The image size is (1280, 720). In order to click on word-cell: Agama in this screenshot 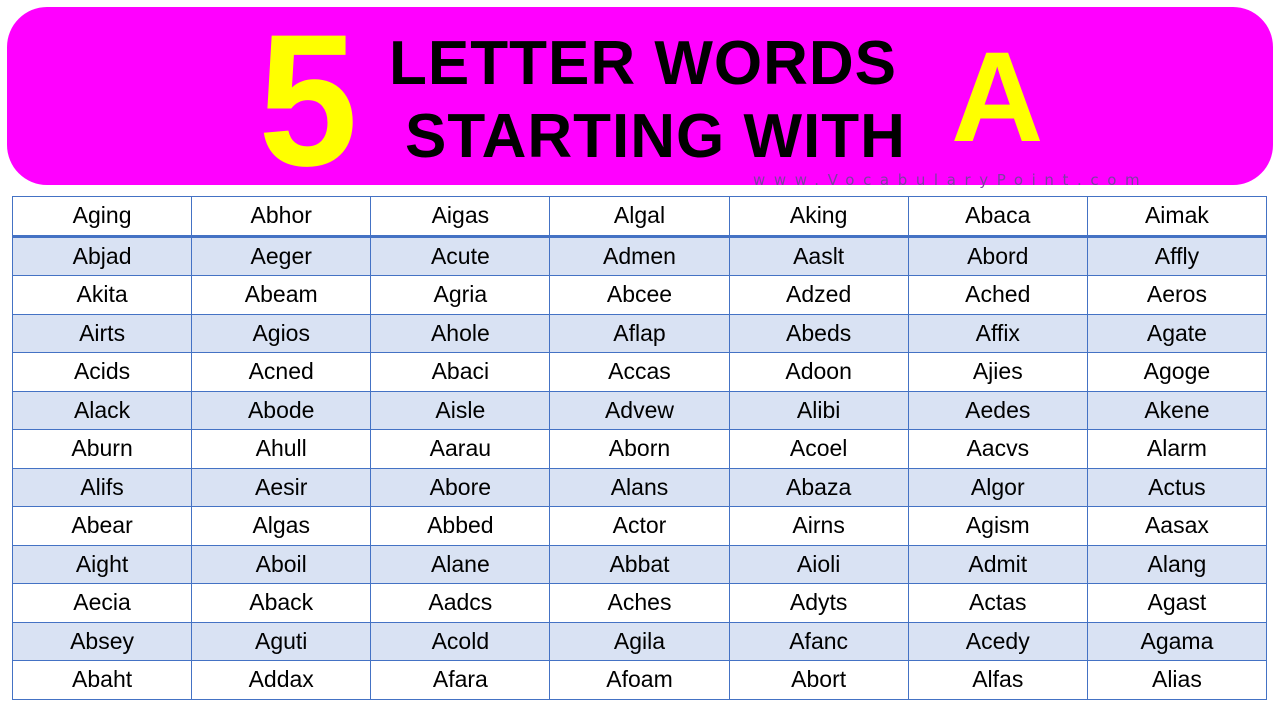, I will do `click(1177, 641)`.